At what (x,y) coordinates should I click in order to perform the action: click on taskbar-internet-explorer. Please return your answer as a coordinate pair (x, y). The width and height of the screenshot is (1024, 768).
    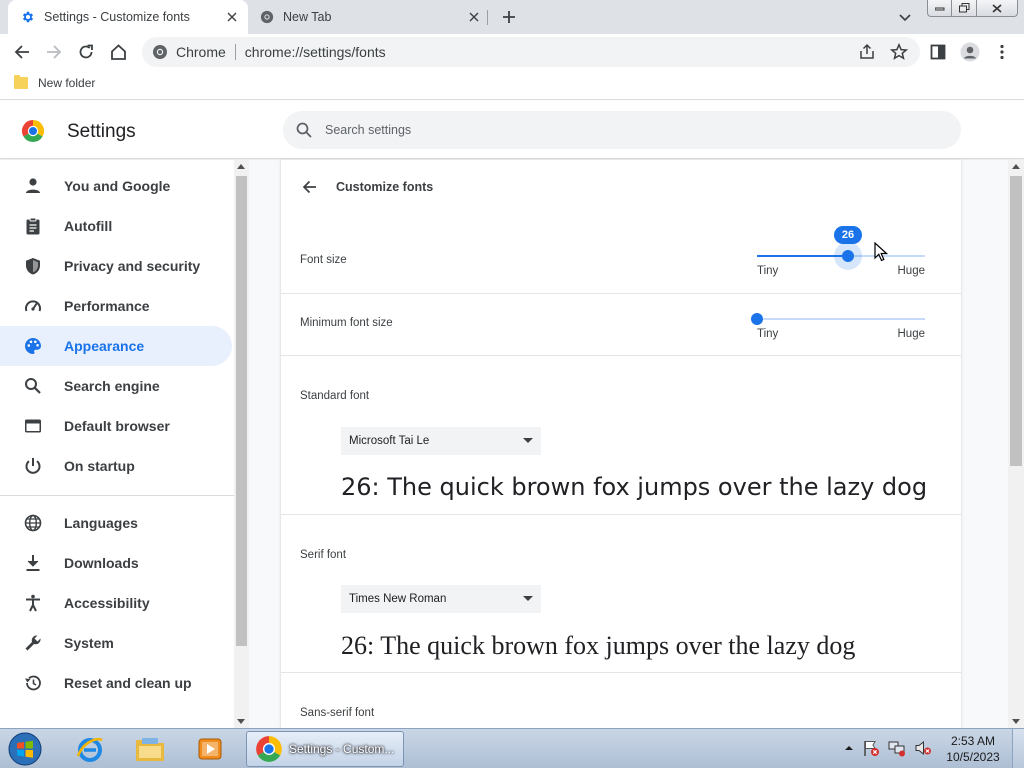
    Looking at the image, I should click on (90, 749).